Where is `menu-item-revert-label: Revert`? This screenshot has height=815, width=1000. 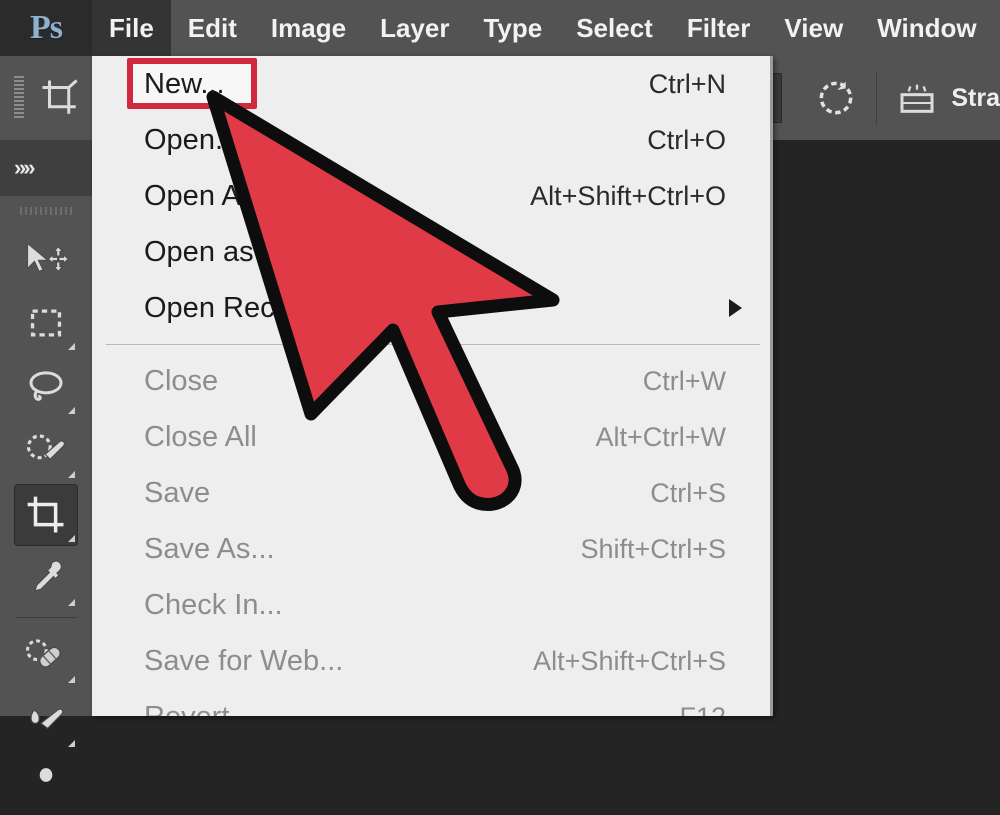
menu-item-revert-label: Revert is located at coordinates (186, 709).